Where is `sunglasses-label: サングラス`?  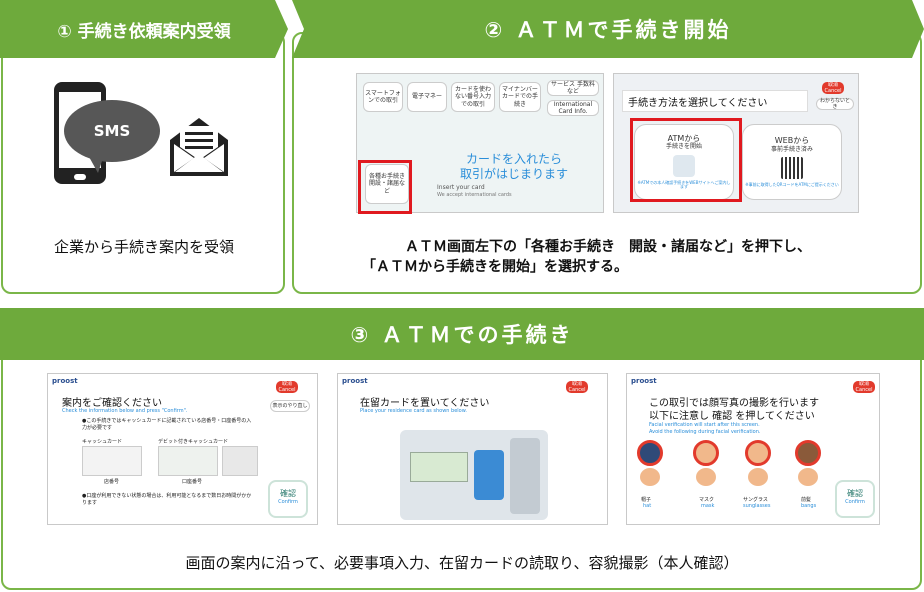
sunglasses-label: サングラス is located at coordinates (755, 500).